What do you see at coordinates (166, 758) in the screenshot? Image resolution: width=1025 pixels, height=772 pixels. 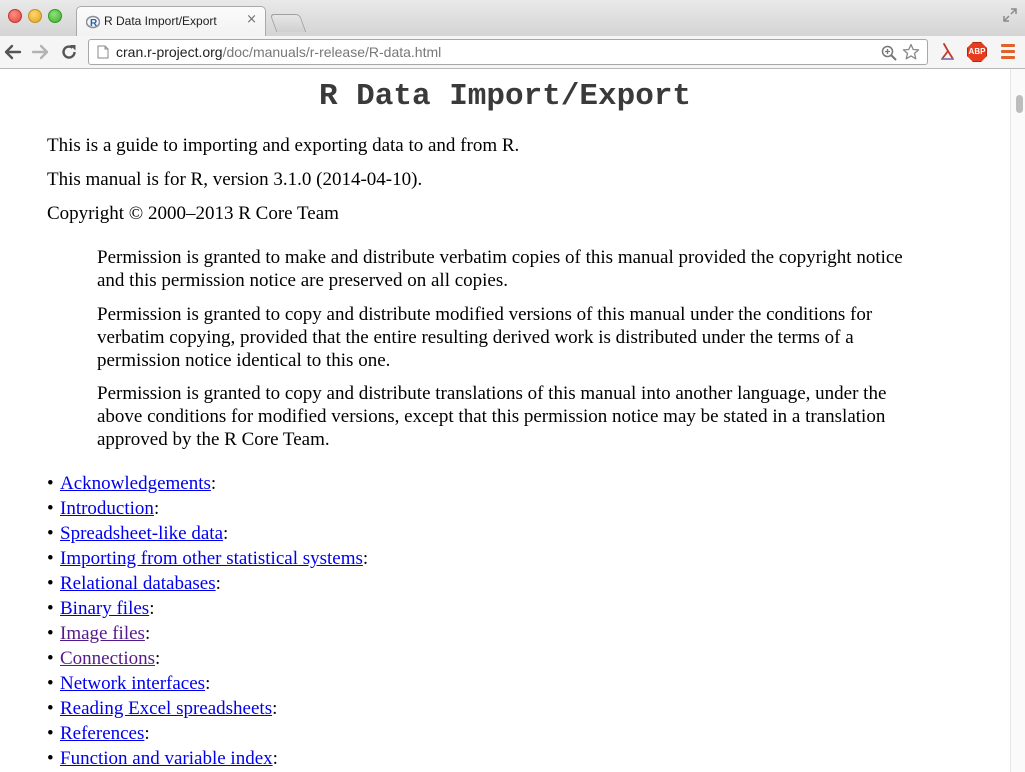 I see `toc-link-function-and-variable-index: Function and variable index` at bounding box center [166, 758].